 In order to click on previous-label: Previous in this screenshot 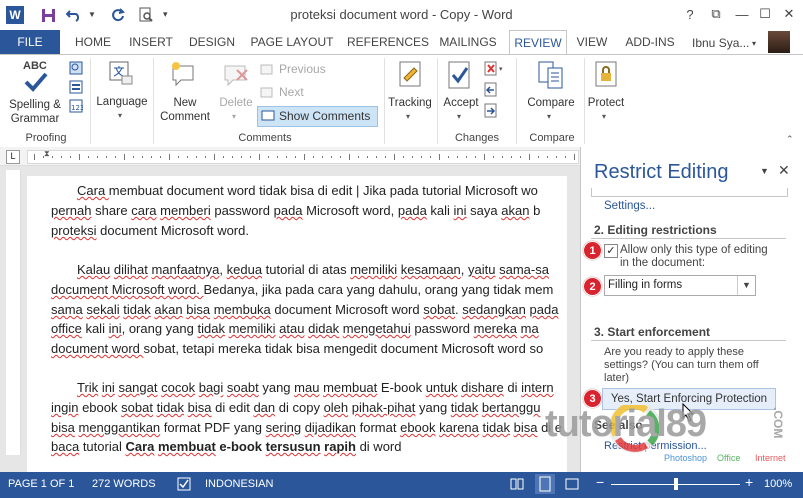, I will do `click(302, 69)`.